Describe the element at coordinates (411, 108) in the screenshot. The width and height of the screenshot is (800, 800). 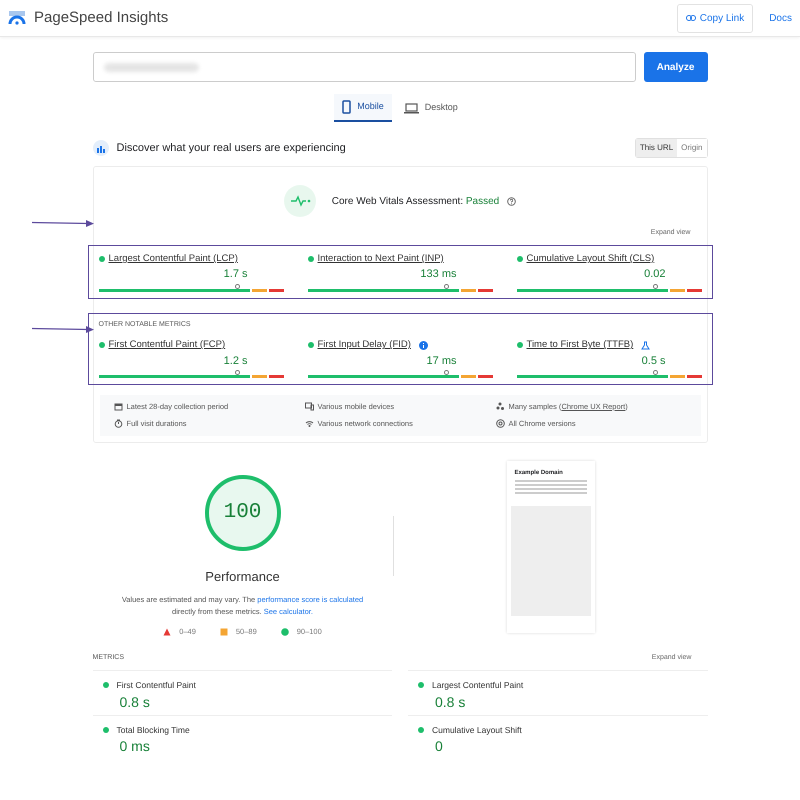
I see `laptop-icon` at that location.